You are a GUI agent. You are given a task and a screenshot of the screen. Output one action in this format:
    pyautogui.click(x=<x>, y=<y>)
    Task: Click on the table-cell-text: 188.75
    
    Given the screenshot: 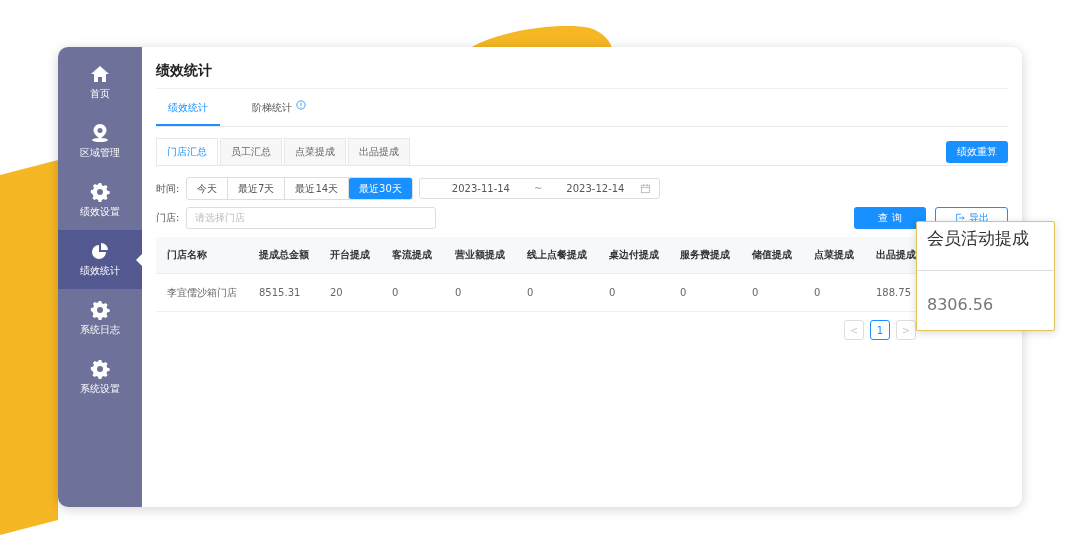 What is the action you would take?
    pyautogui.click(x=894, y=292)
    